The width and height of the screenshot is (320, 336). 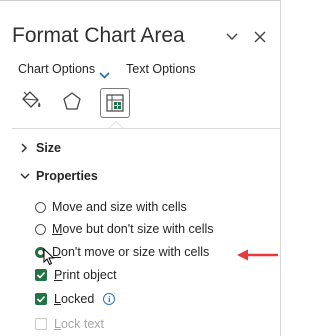 I want to click on radio-label: Don't move or size with cells, so click(x=131, y=252).